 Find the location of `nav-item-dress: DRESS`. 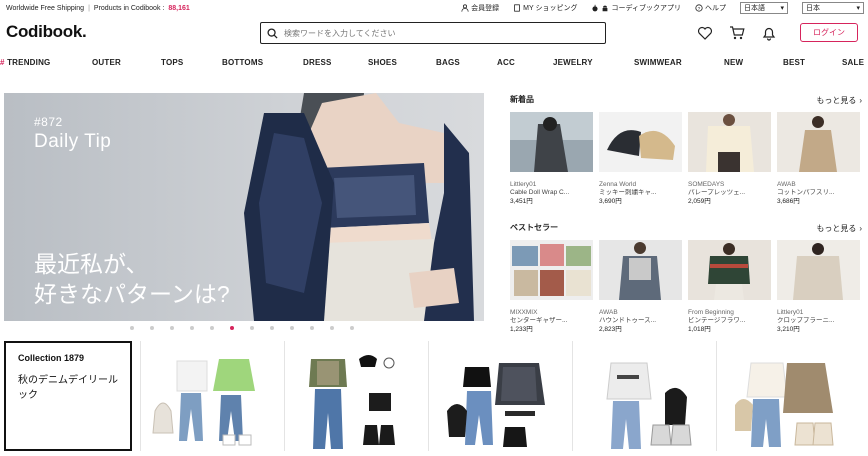

nav-item-dress: DRESS is located at coordinates (317, 62).